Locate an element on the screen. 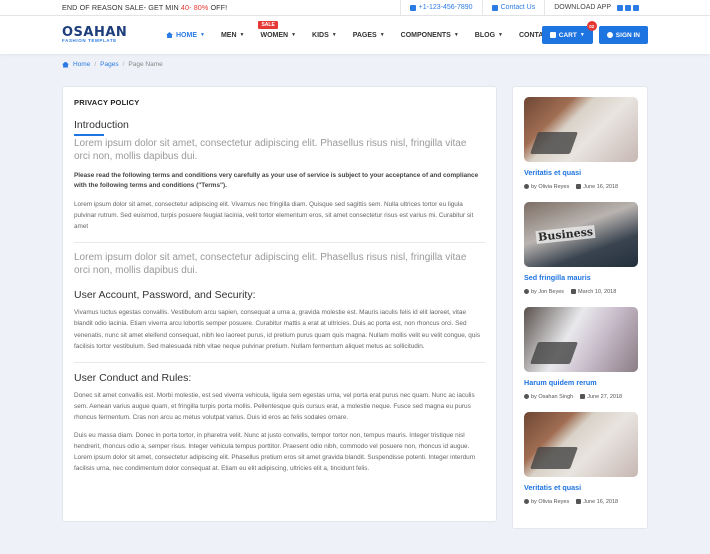 This screenshot has height=554, width=710. nav-item-men: MEN ▼ is located at coordinates (233, 35).